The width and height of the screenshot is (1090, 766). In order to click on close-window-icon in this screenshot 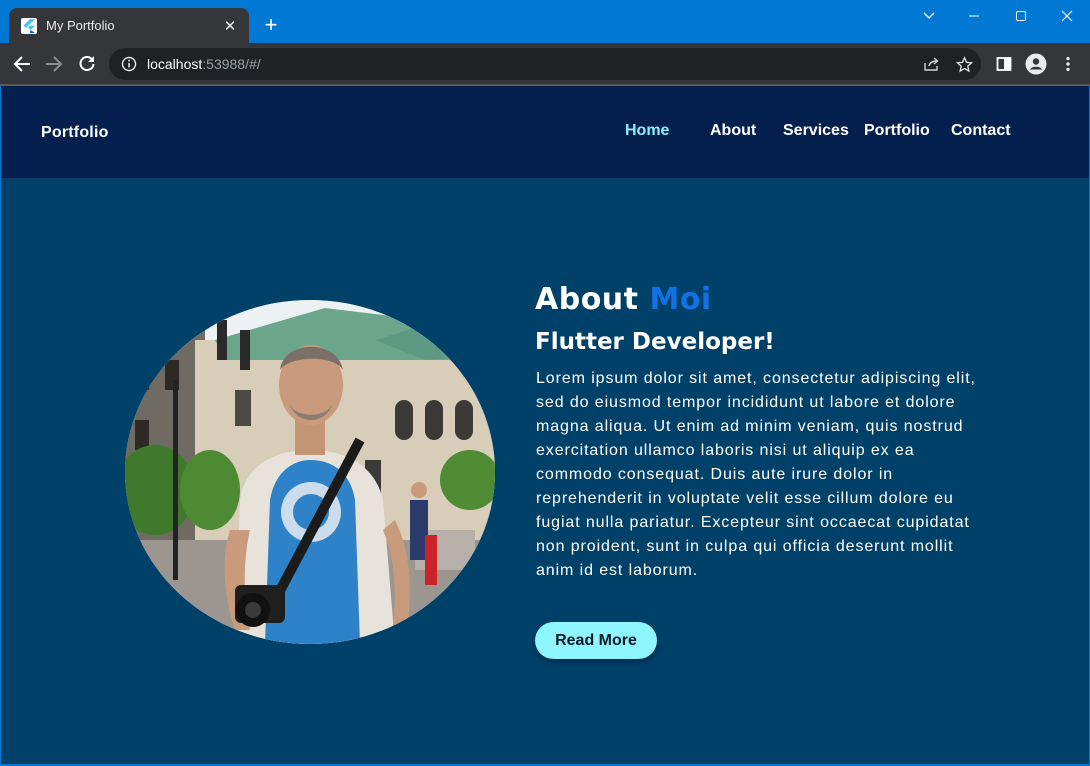, I will do `click(1067, 16)`.